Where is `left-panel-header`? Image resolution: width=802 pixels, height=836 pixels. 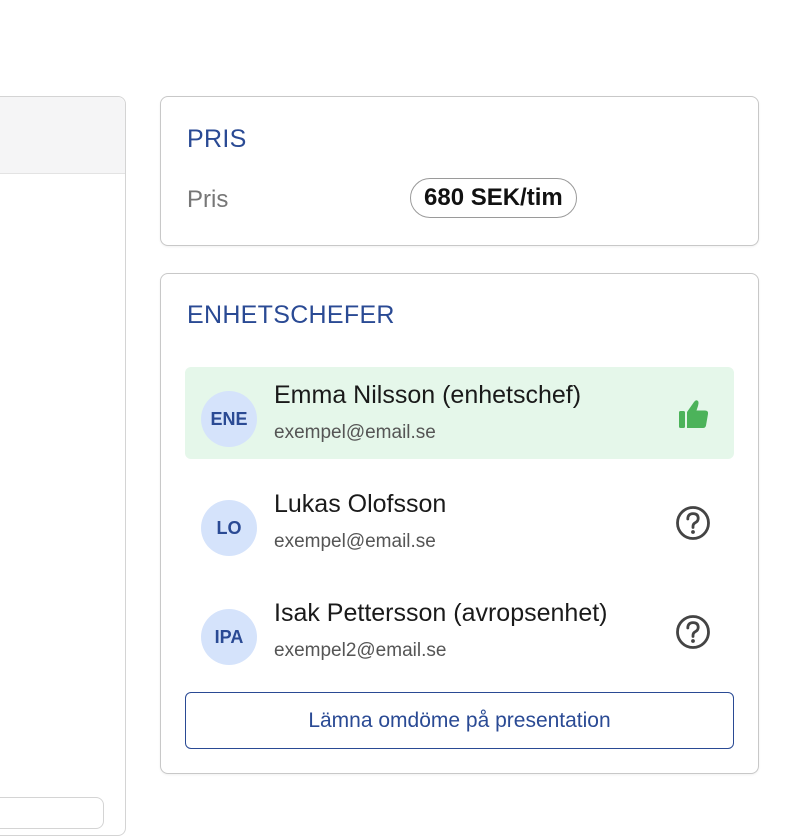
left-panel-header is located at coordinates (62, 135).